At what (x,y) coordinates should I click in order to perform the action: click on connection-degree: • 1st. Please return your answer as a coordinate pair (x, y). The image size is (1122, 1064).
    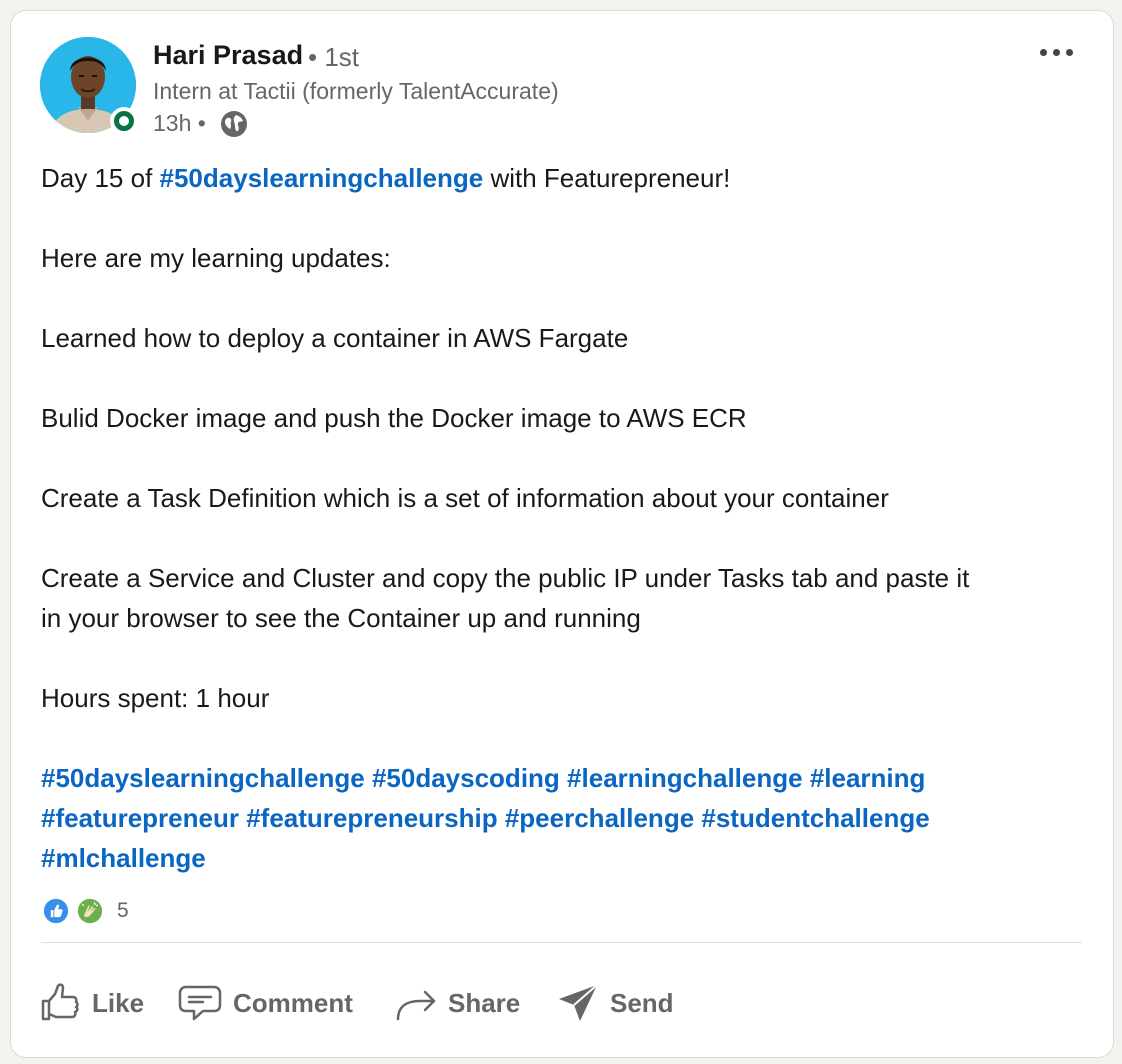
    Looking at the image, I should click on (334, 57).